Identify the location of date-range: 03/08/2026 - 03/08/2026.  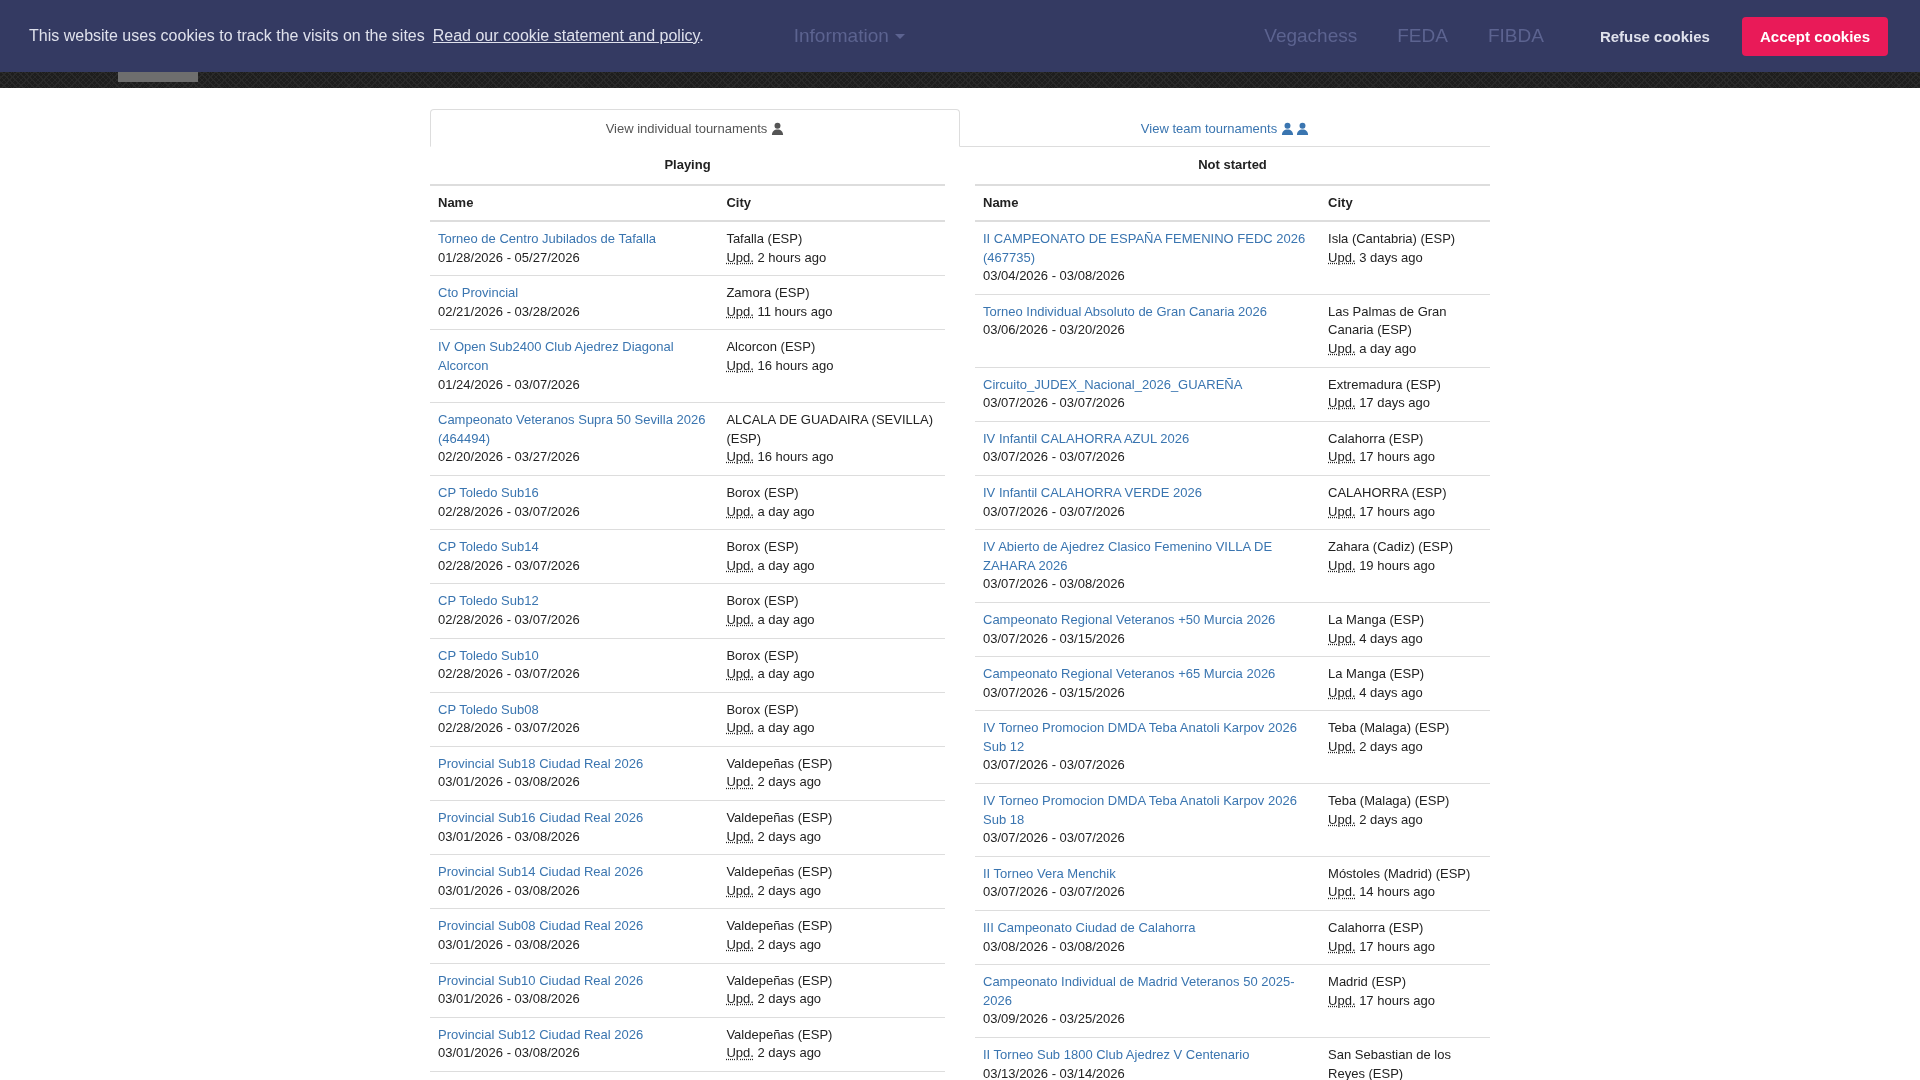
(1054, 946).